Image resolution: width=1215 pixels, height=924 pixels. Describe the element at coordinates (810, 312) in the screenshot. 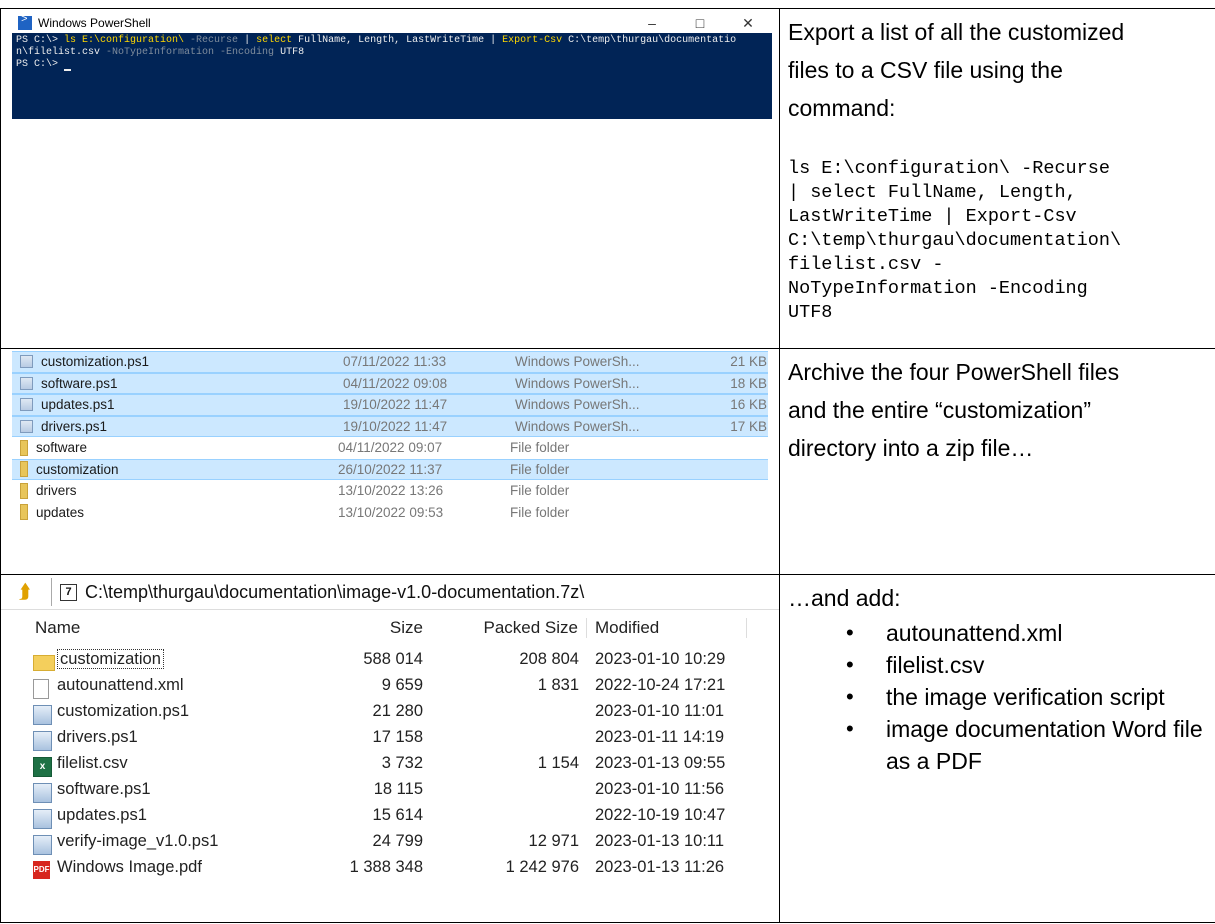

I see `code-line: UTF8` at that location.